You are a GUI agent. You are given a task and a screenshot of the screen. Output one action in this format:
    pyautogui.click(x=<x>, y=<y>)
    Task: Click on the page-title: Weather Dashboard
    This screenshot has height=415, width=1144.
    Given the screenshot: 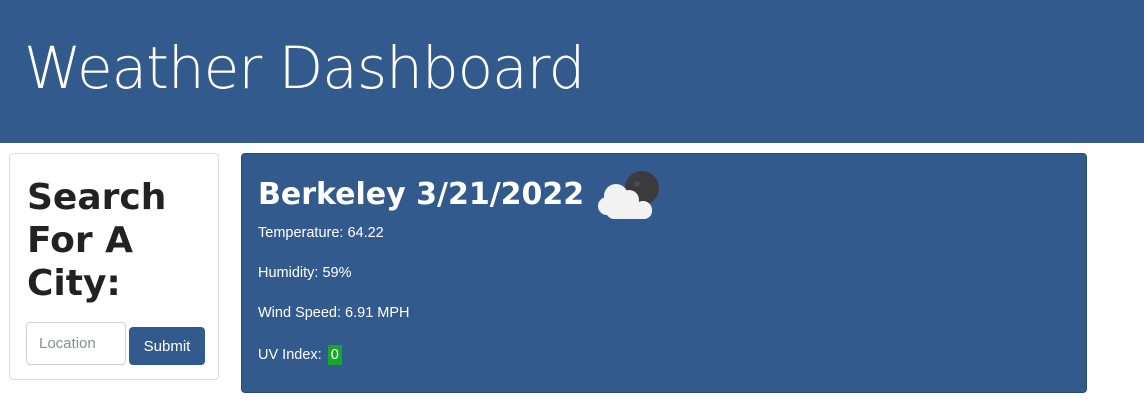 What is the action you would take?
    pyautogui.click(x=304, y=68)
    